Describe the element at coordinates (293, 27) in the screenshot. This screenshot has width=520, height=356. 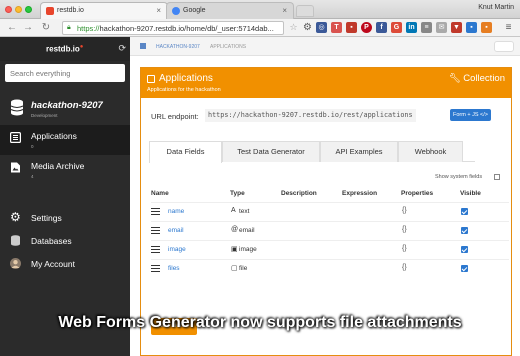
I see `bookmark-star-icon: ☆` at that location.